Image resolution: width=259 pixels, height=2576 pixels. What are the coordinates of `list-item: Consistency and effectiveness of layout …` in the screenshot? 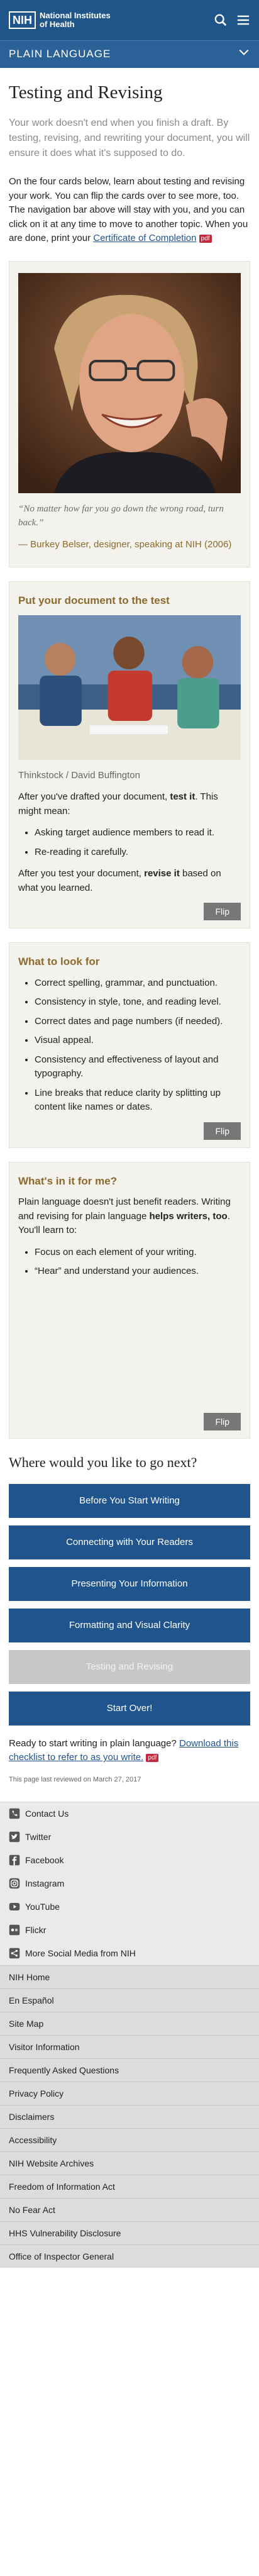 It's located at (138, 1067).